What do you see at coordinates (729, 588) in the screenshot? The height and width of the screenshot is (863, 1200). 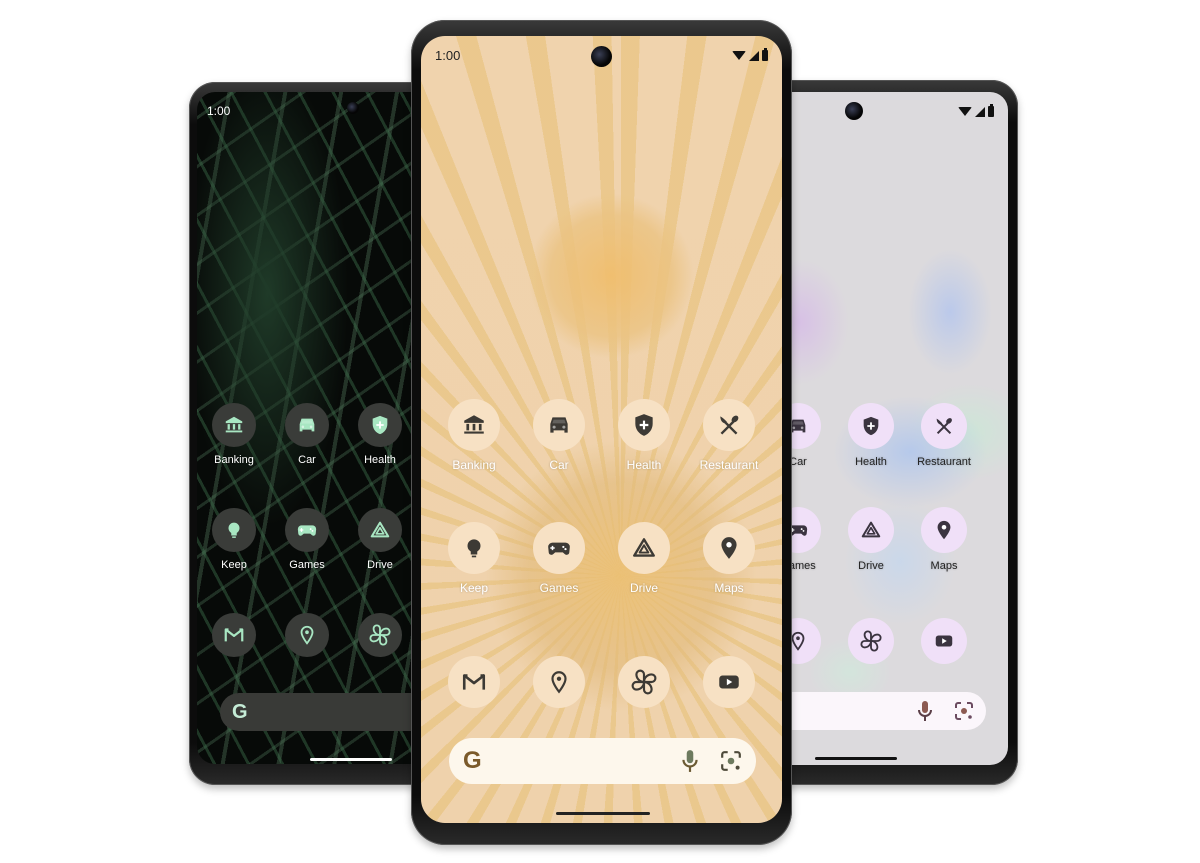 I see `app-label: Maps` at bounding box center [729, 588].